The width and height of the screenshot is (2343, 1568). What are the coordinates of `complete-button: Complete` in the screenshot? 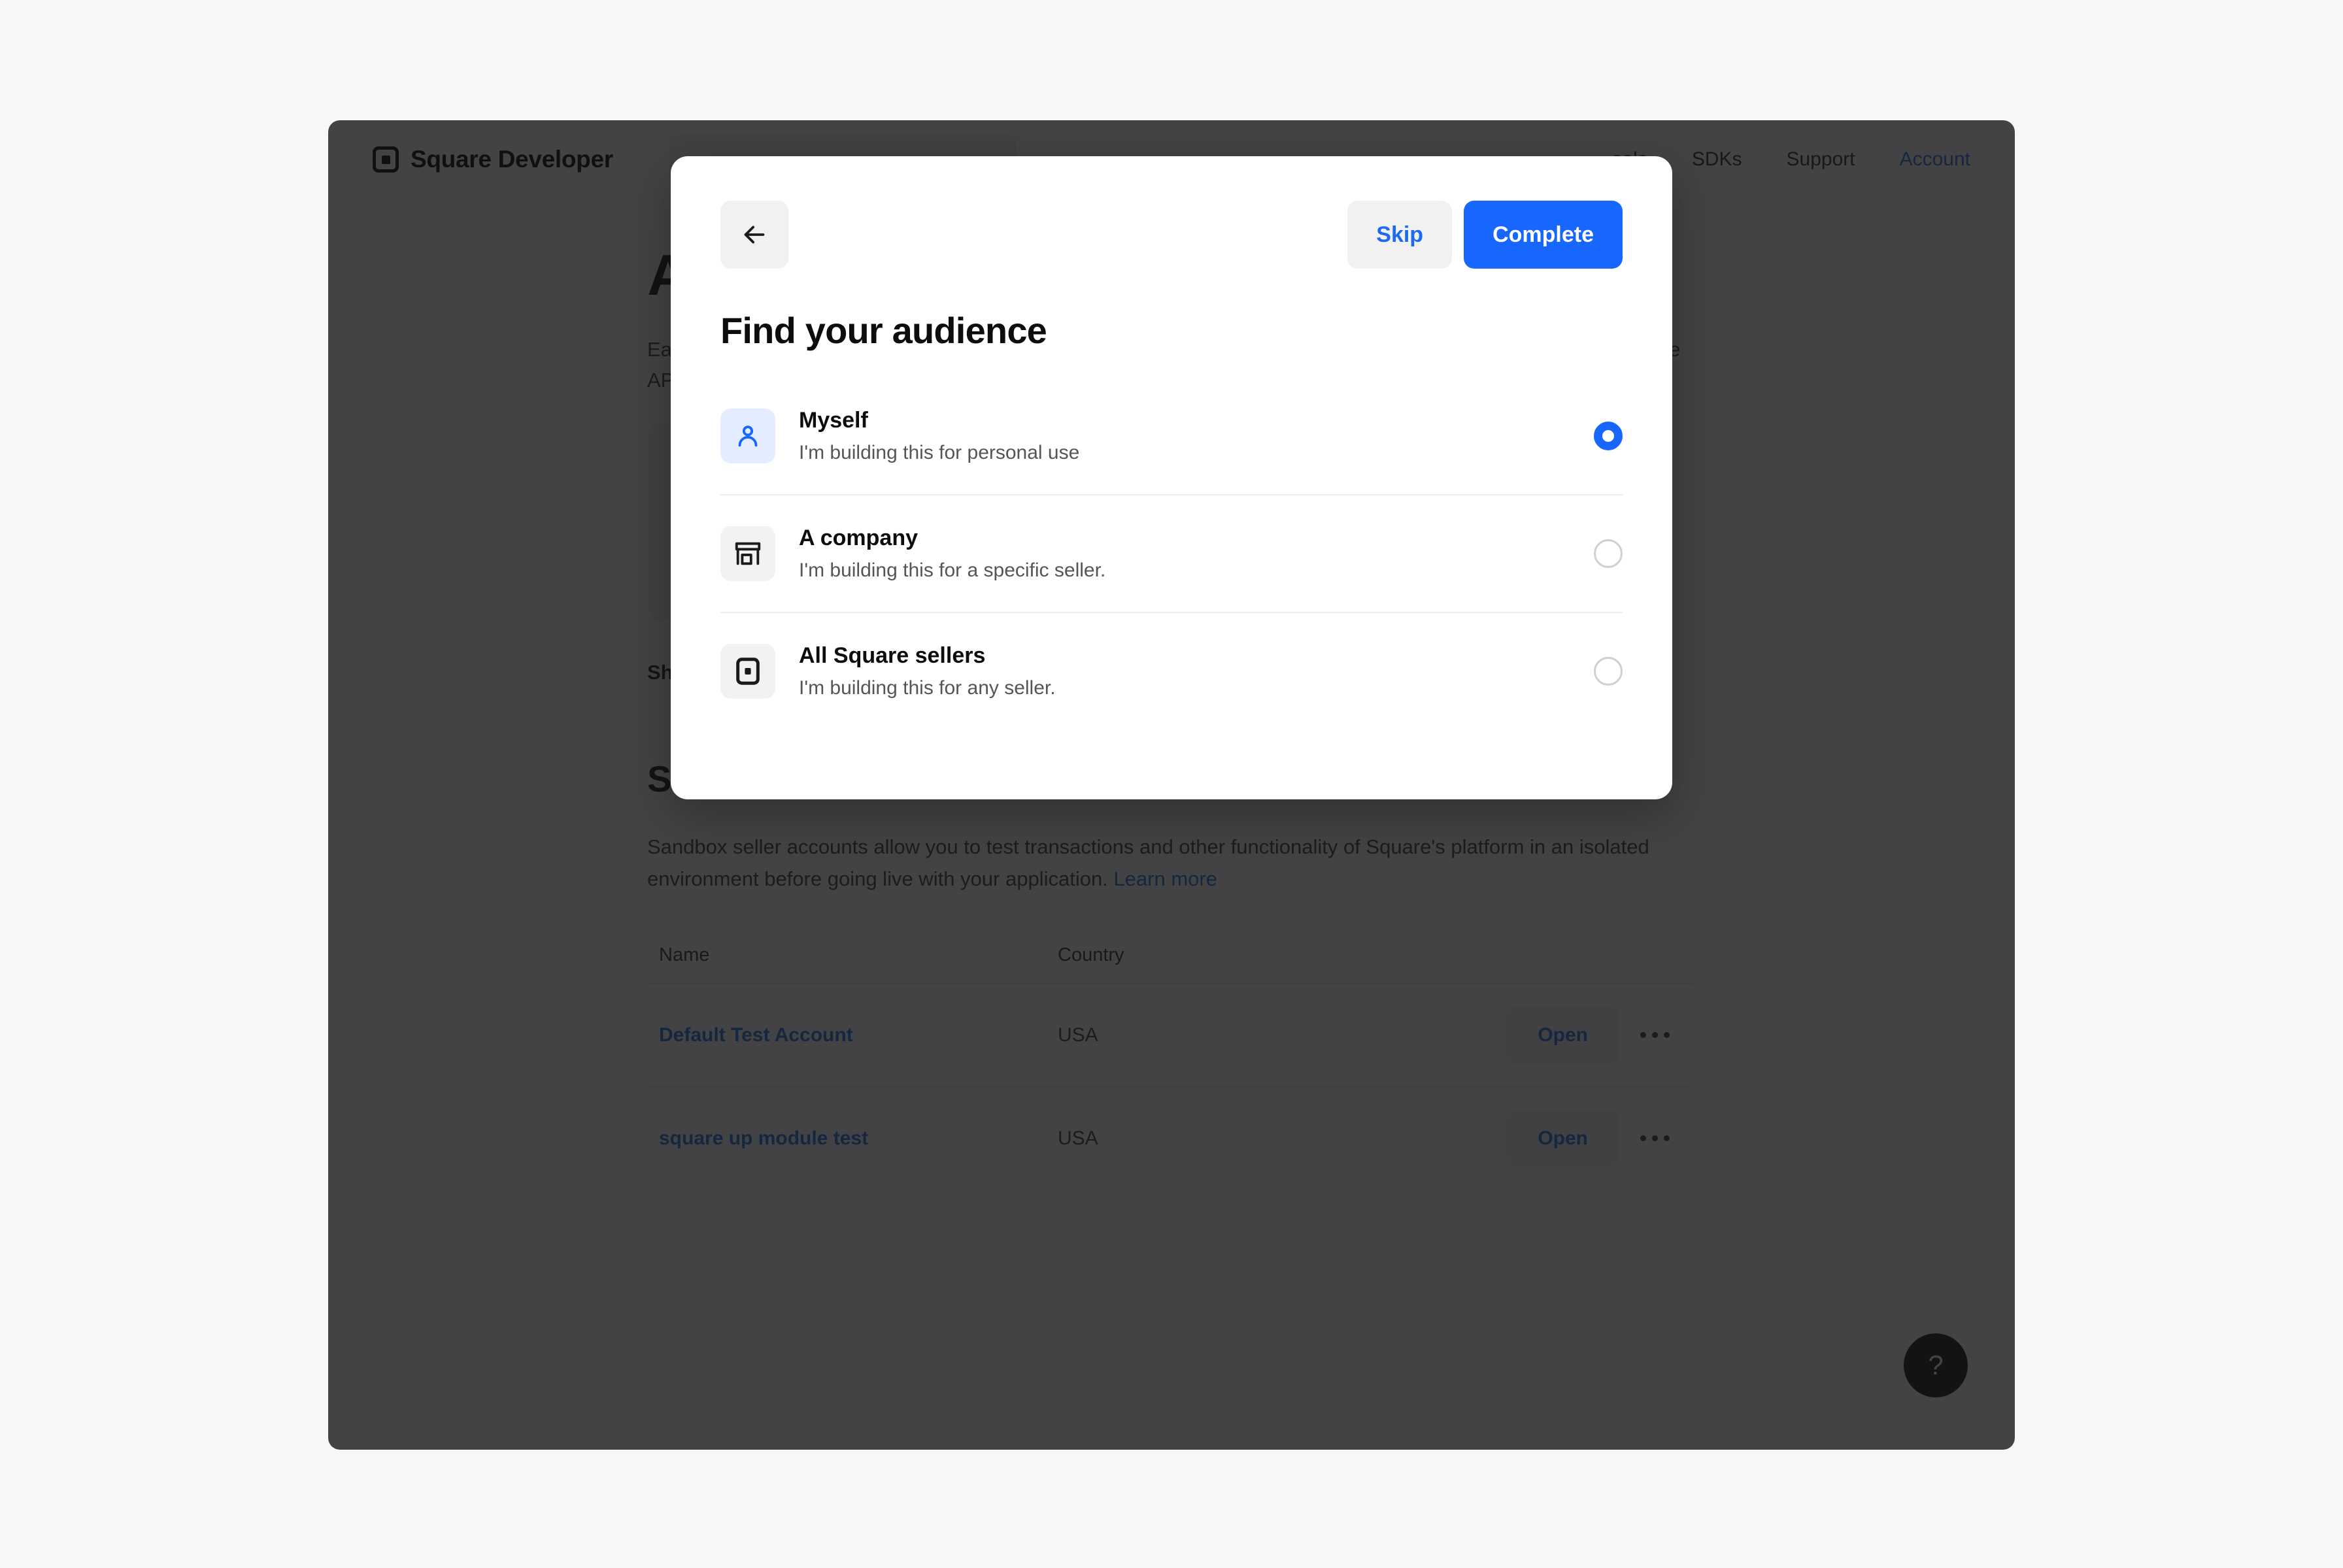 It's located at (1544, 235).